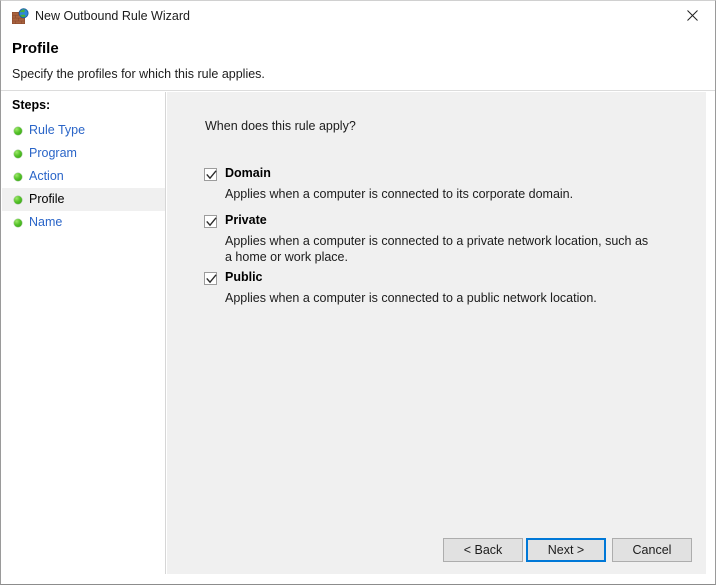 The image size is (716, 585). I want to click on title-bar: New Outbound Rule Wizard, so click(358, 16).